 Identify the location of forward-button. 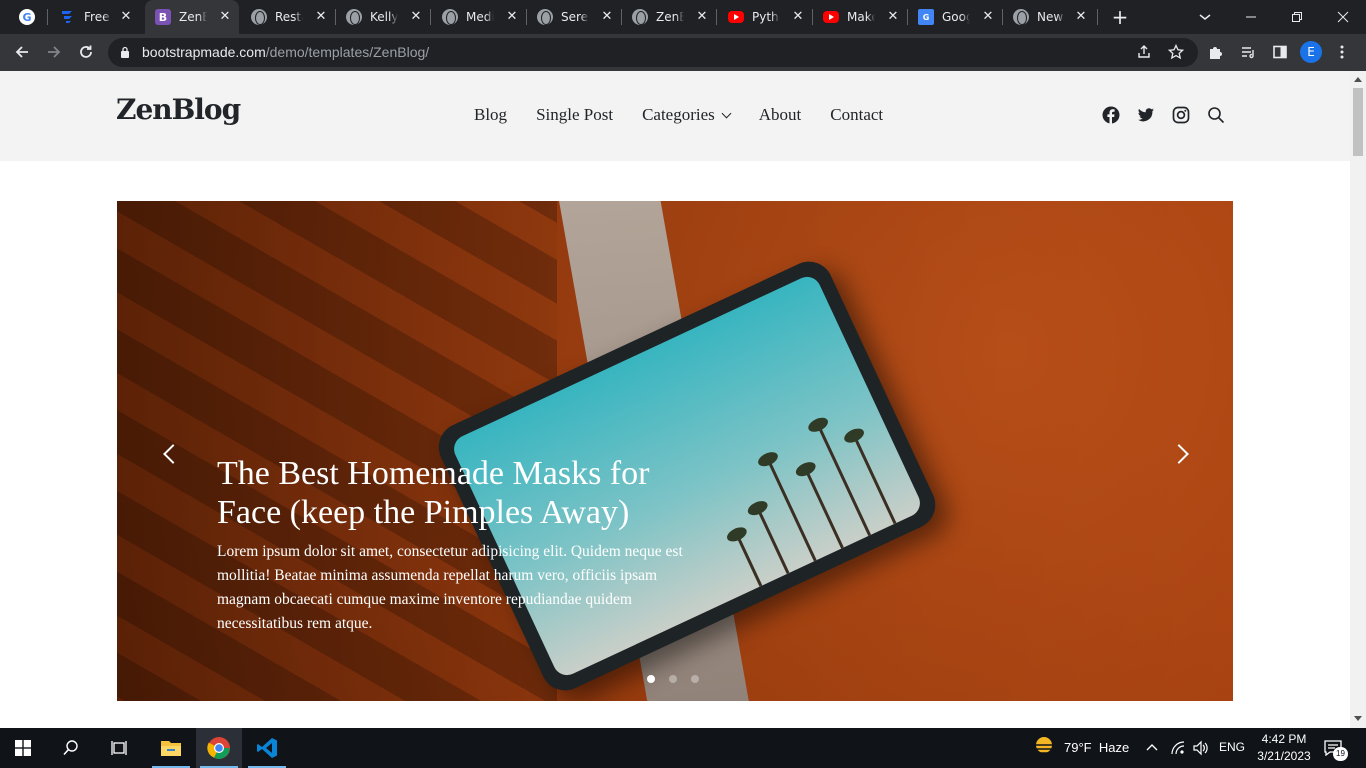
(54, 52).